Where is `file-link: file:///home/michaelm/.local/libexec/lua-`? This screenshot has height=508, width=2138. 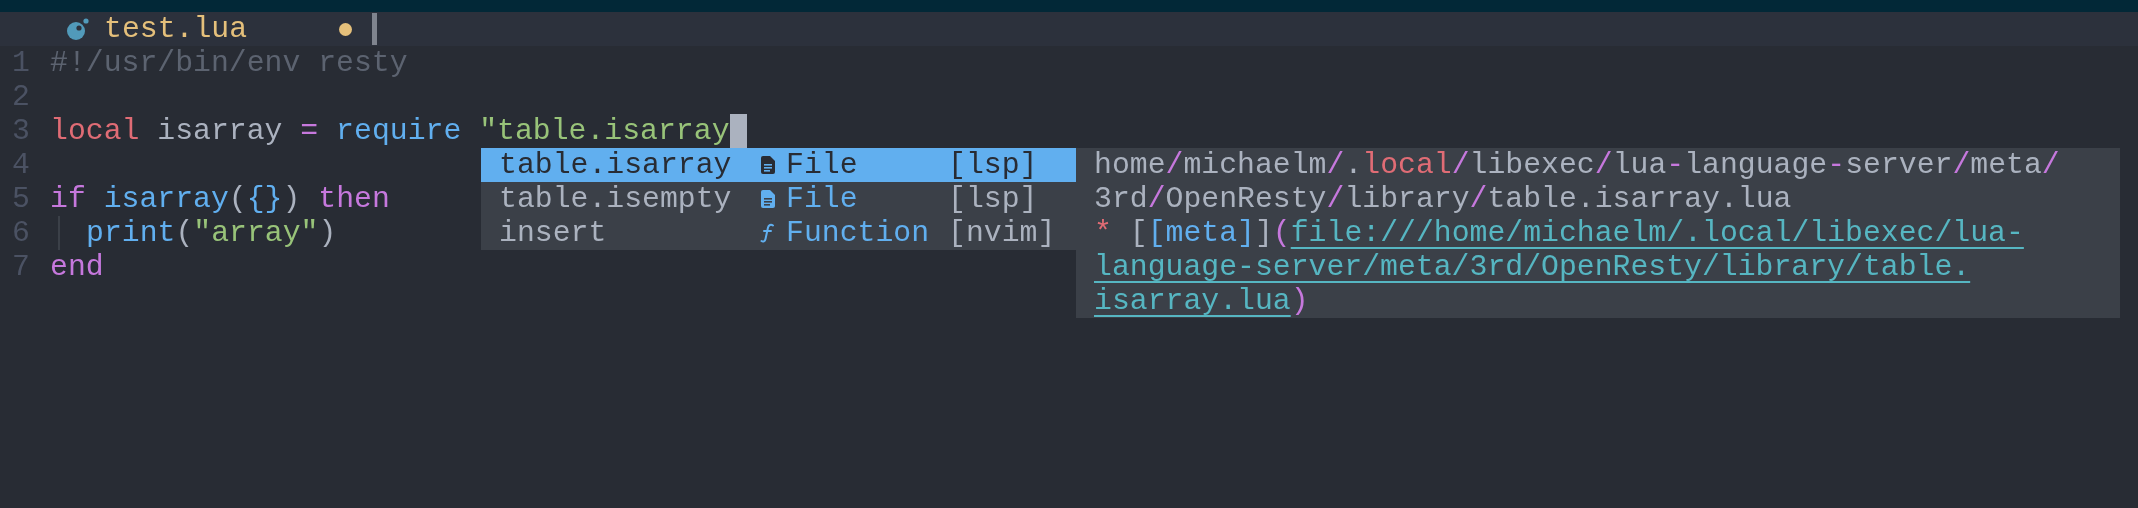 file-link: file:///home/michaelm/.local/libexec/lua- is located at coordinates (1657, 233).